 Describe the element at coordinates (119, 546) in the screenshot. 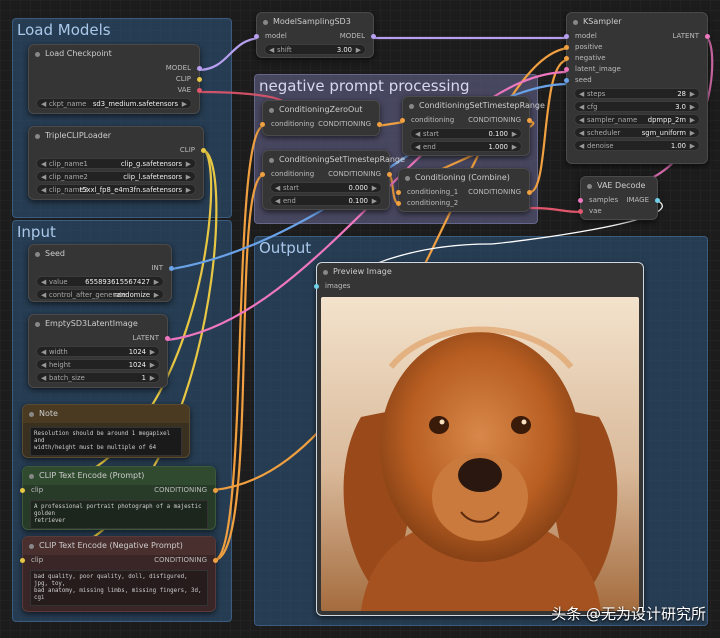

I see `node-title: CLIP Text Encode (Negative Prompt)` at that location.